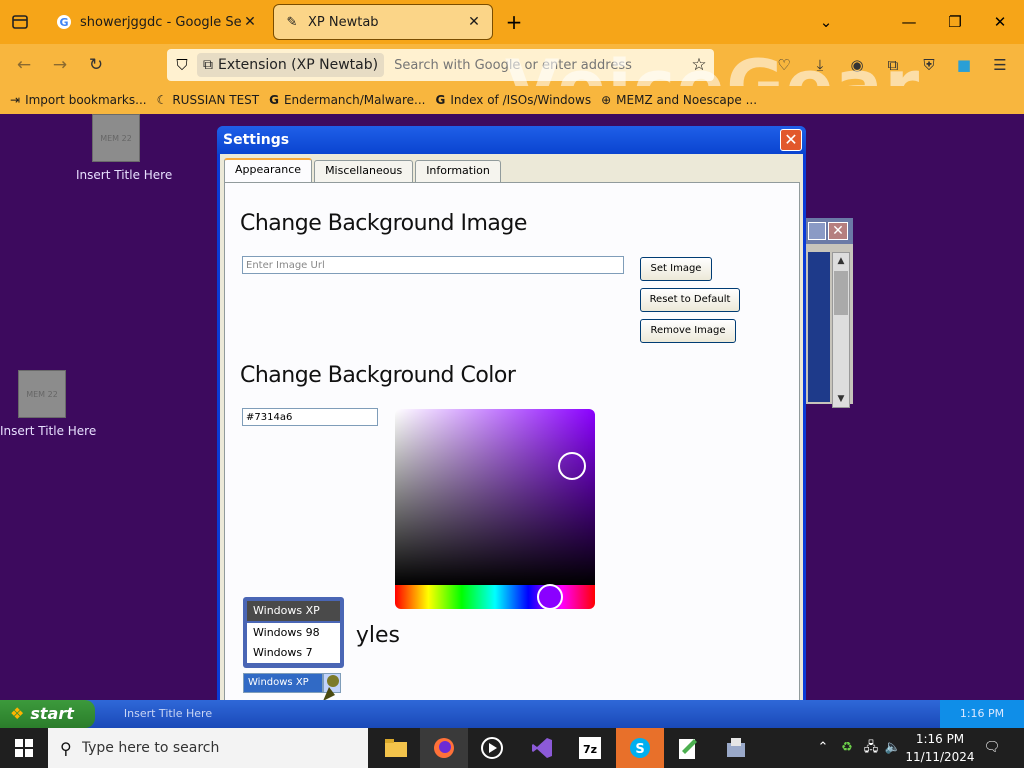 This screenshot has width=1024, height=768. What do you see at coordinates (514, 22) in the screenshot?
I see `new-tab-button: +` at bounding box center [514, 22].